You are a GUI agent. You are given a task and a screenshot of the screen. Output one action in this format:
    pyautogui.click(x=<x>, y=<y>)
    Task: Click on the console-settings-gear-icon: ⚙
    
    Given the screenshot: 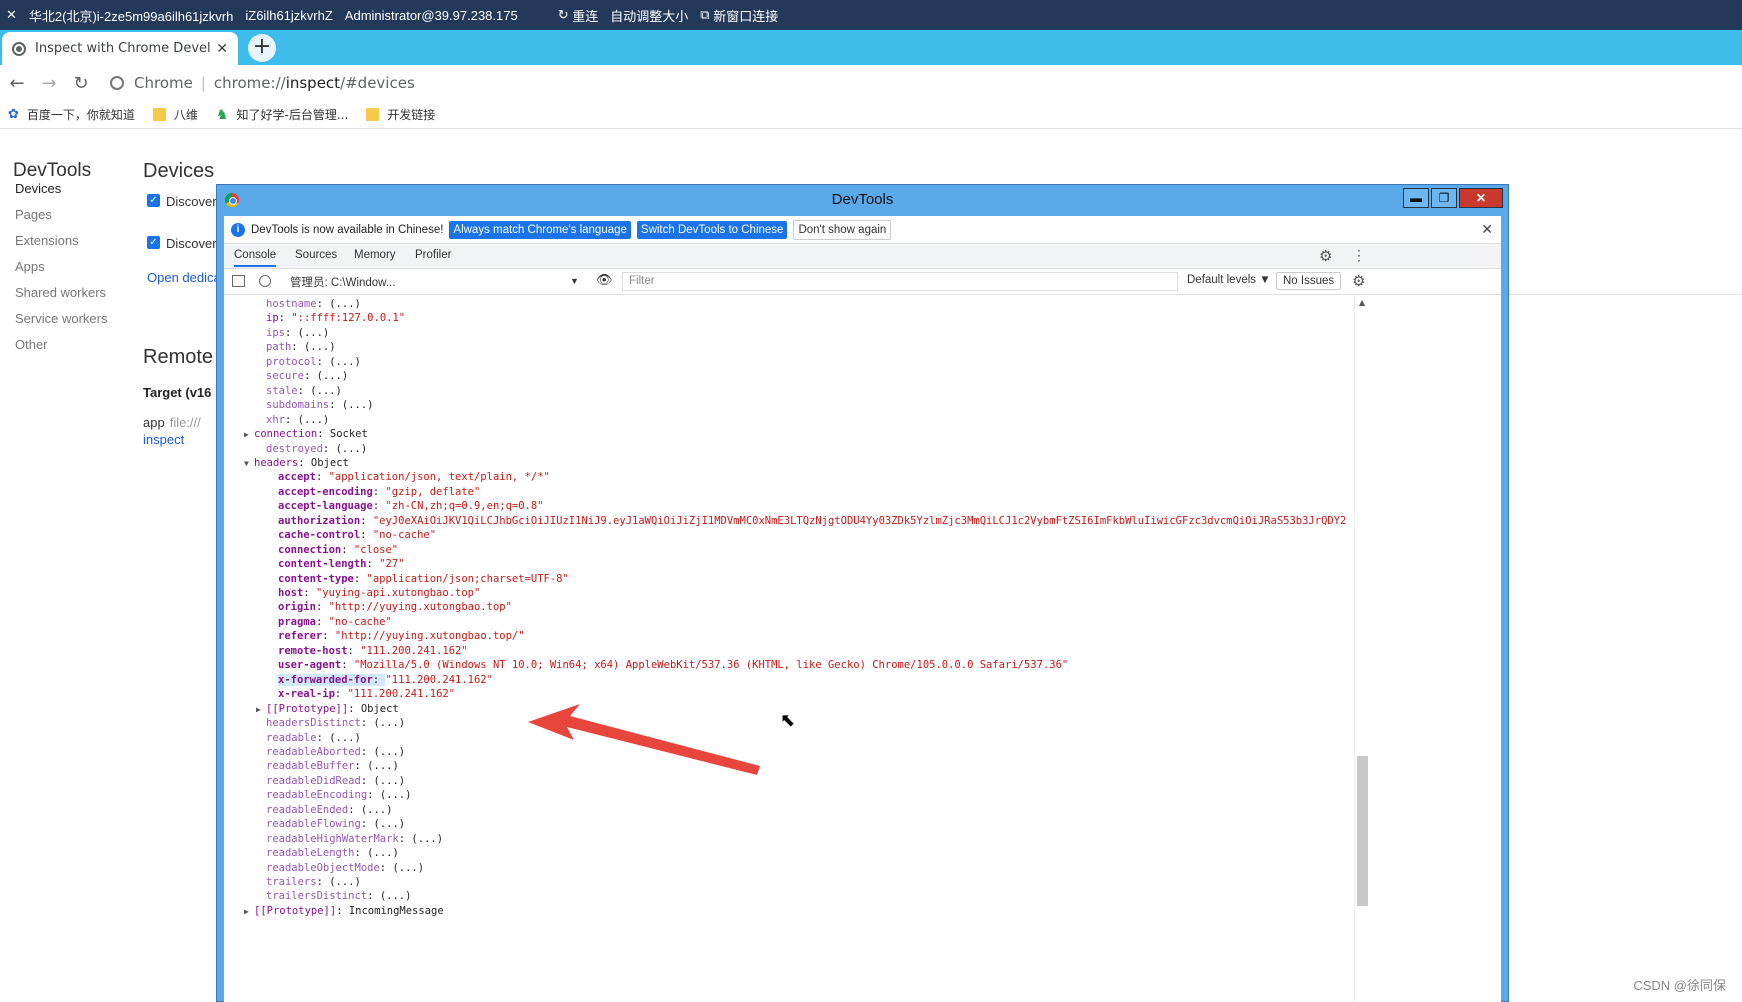 What is the action you would take?
    pyautogui.click(x=1358, y=281)
    